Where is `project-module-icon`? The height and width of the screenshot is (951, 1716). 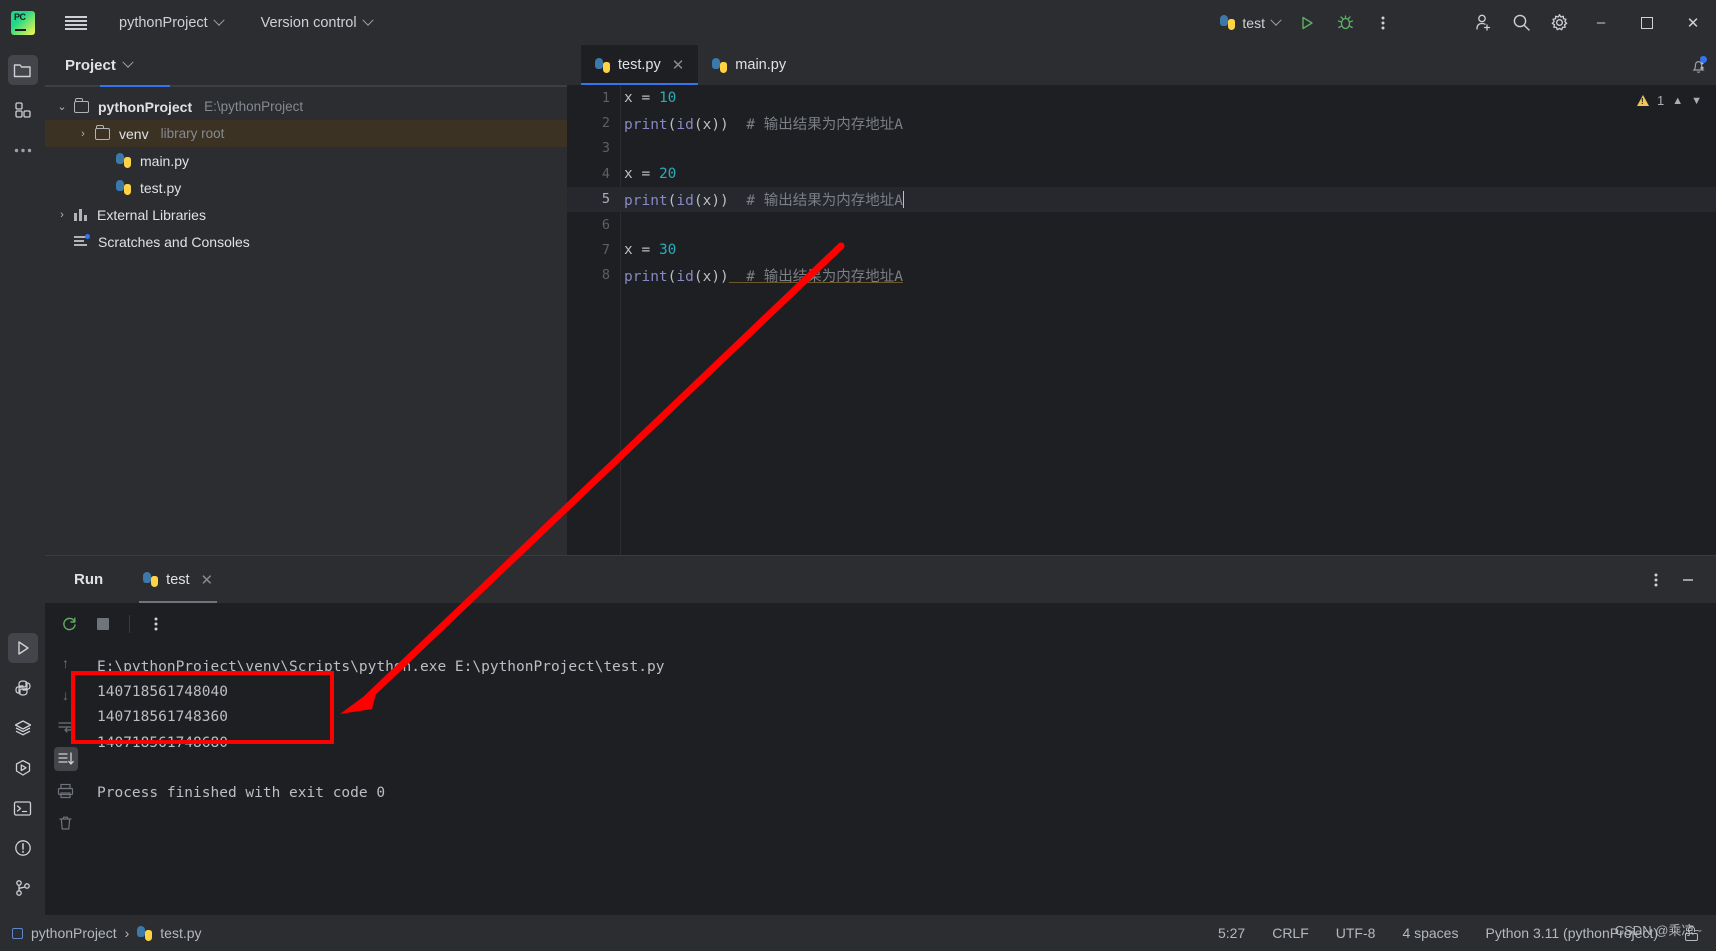
project-module-icon is located at coordinates (17, 933).